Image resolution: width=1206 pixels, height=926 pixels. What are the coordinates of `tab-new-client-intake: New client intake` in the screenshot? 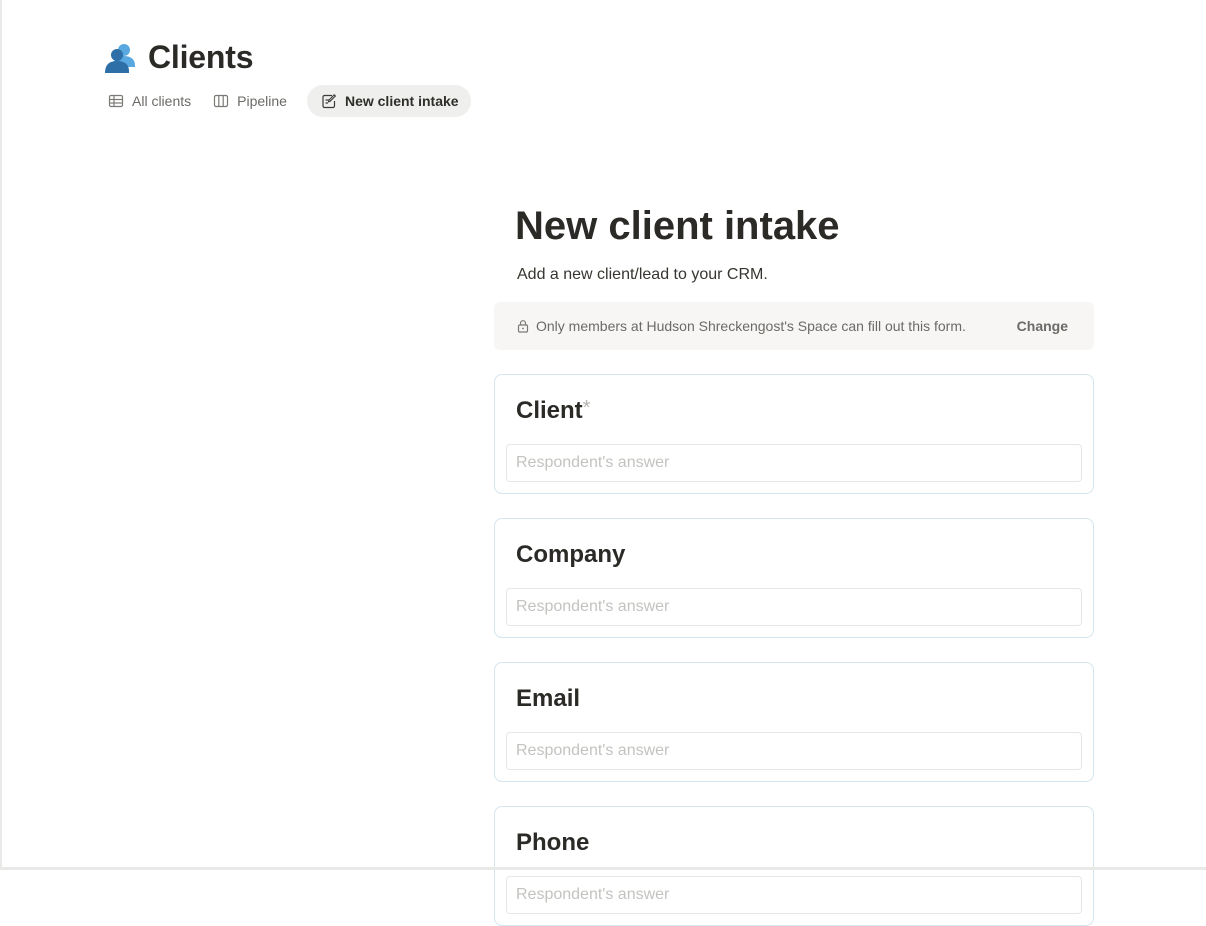 It's located at (388, 101).